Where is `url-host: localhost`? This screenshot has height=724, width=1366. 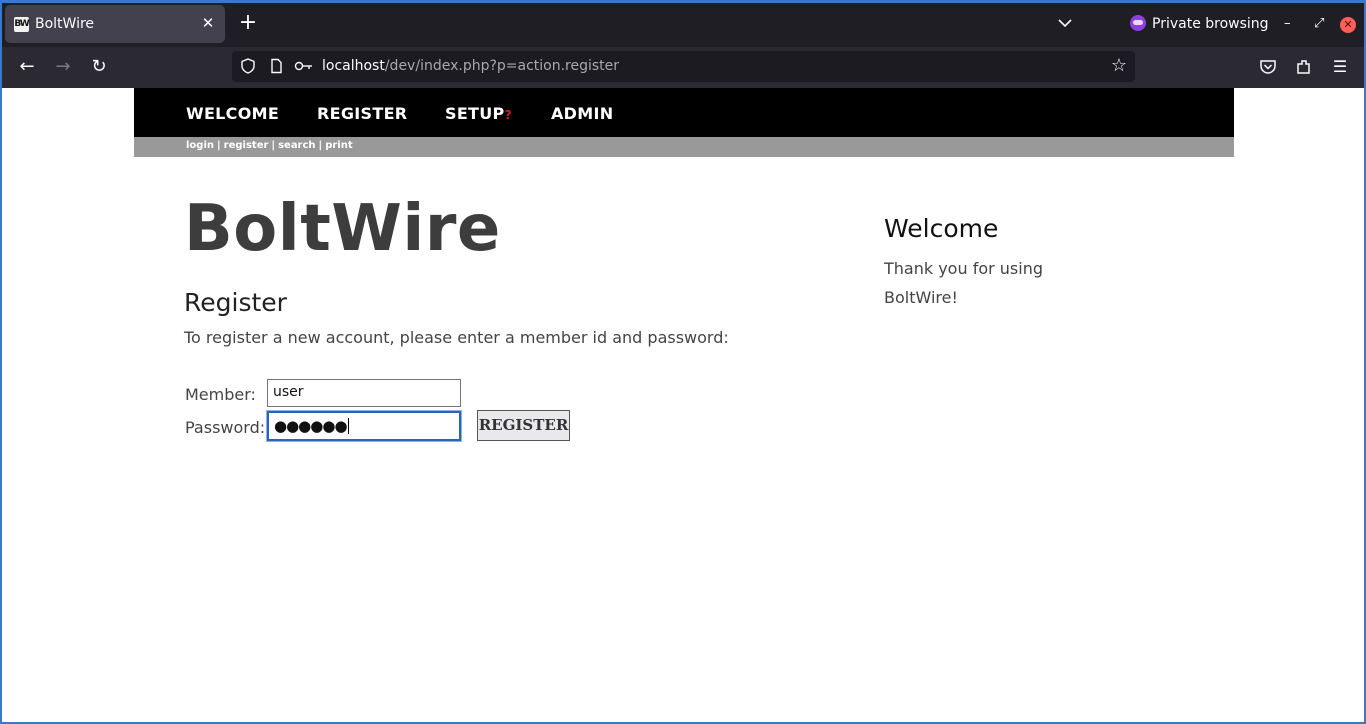 url-host: localhost is located at coordinates (353, 66).